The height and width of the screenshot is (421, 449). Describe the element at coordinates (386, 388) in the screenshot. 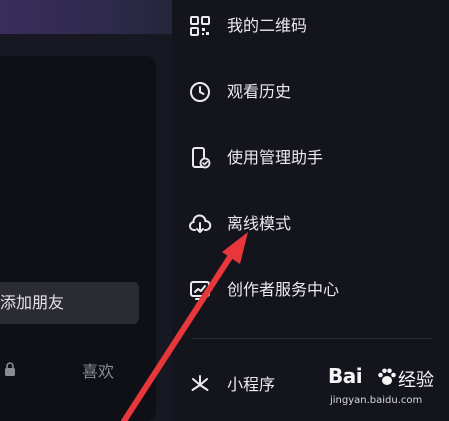

I see `watermark: Bai 经验 jingyan.baidu.com` at that location.